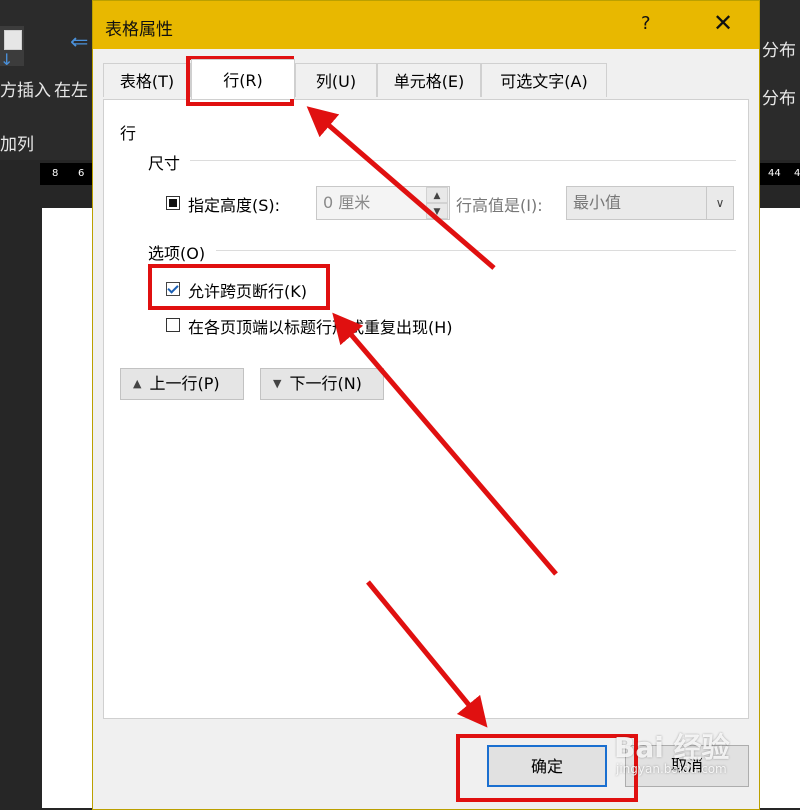 This screenshot has height=810, width=800. I want to click on tab-alt-text: 可选文字(A), so click(544, 80).